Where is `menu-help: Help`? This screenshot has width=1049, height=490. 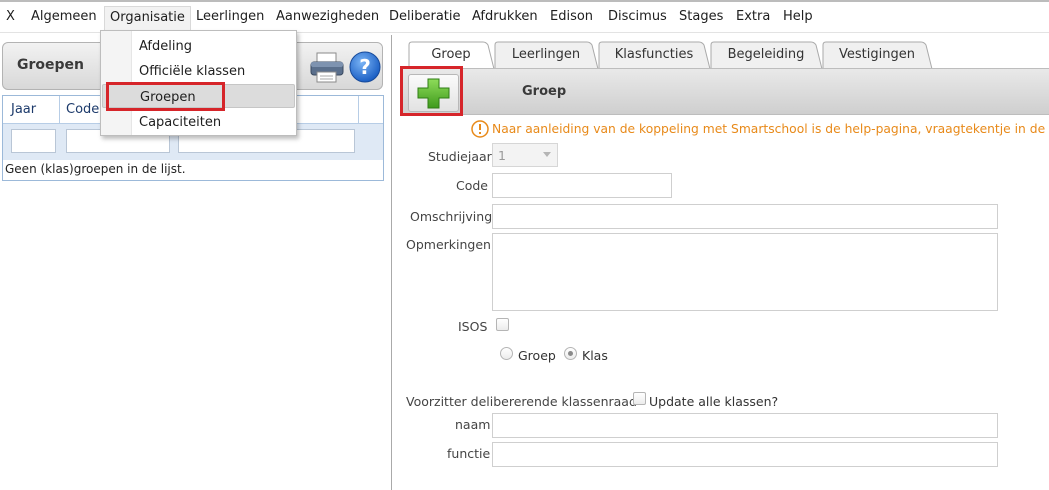
menu-help: Help is located at coordinates (798, 16).